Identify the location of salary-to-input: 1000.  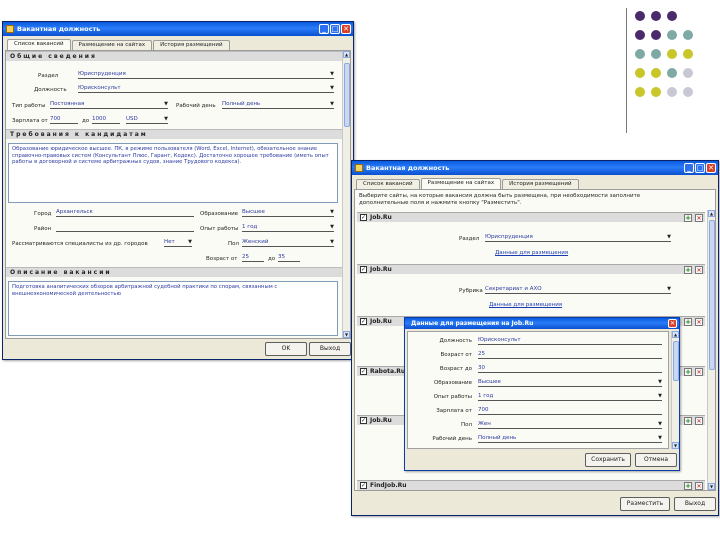
(106, 120).